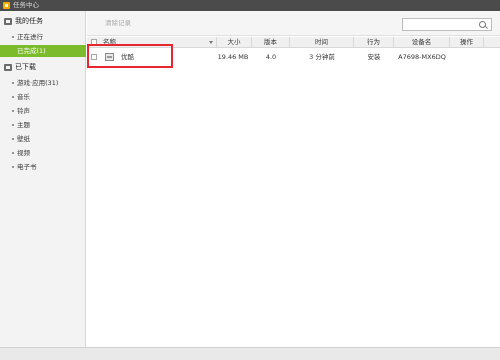 Image resolution: width=500 pixels, height=360 pixels. Describe the element at coordinates (467, 42) in the screenshot. I see `column-header-operation: 操作` at that location.